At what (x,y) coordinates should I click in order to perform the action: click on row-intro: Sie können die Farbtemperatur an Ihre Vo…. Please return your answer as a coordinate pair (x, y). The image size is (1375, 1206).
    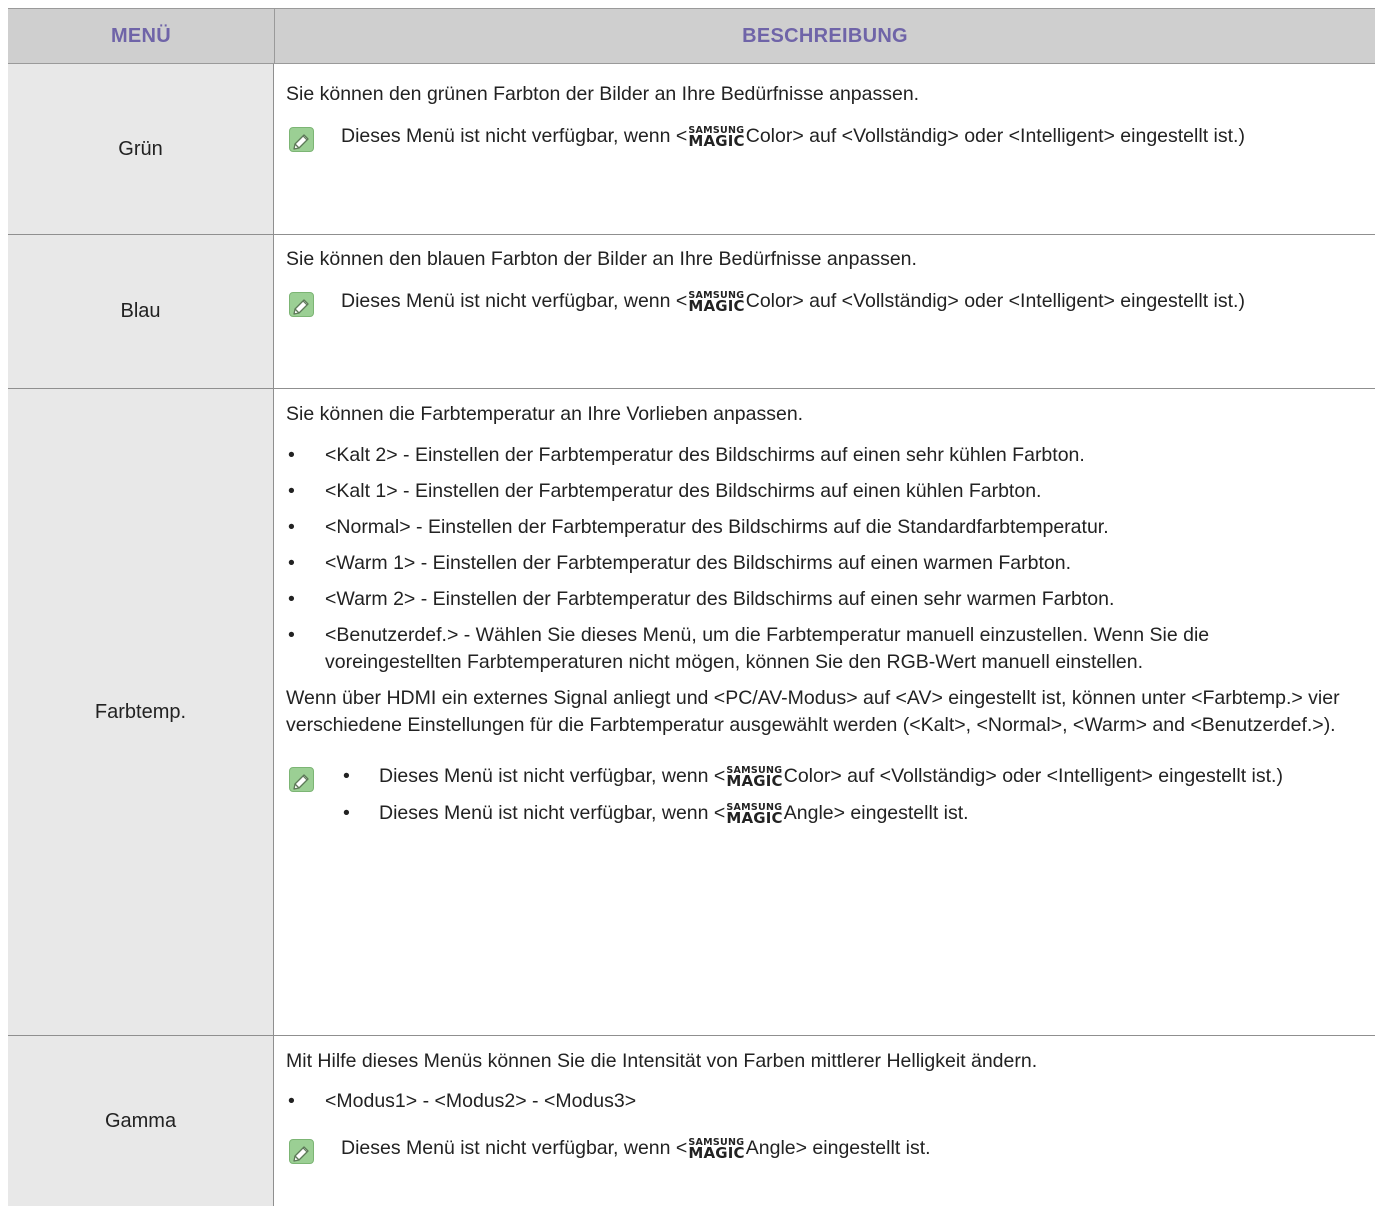
    Looking at the image, I should click on (545, 414).